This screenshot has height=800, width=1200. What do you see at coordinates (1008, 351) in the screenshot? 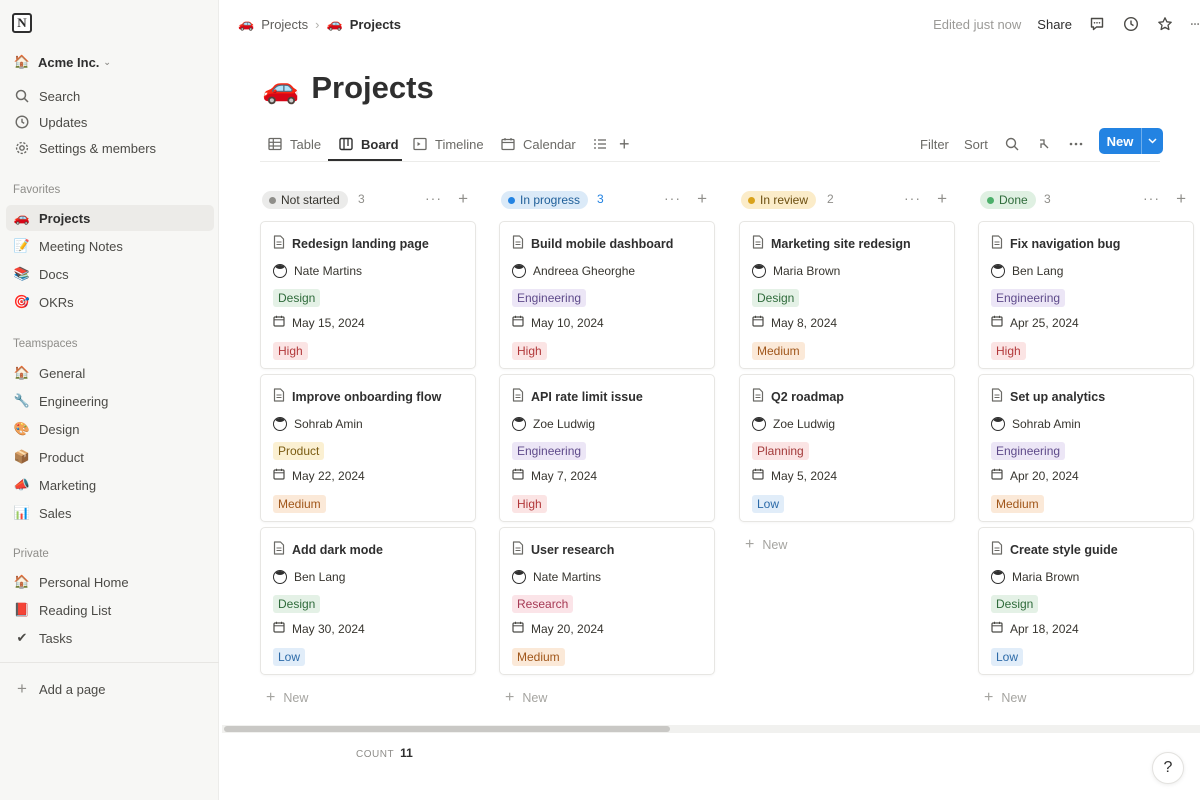
I see `priority-tag: High` at bounding box center [1008, 351].